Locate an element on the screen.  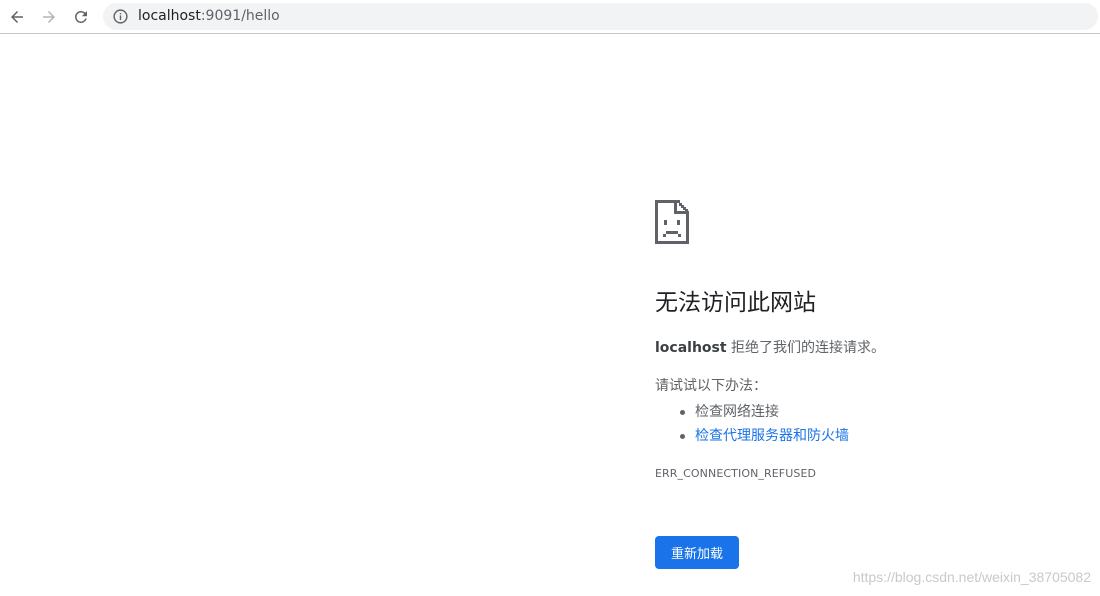
arrow-right-icon is located at coordinates (49, 17).